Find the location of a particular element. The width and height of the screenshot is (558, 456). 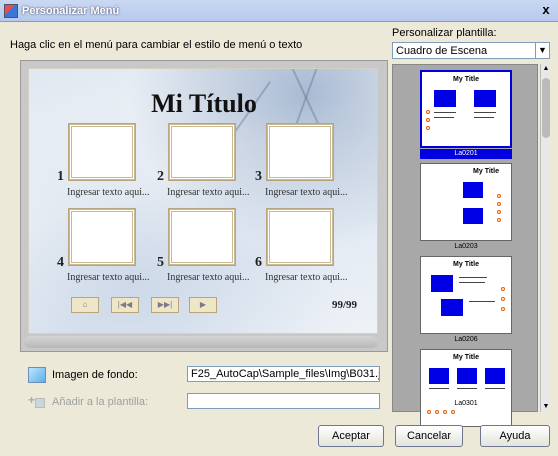

preview-title: Mi Título is located at coordinates (203, 104).